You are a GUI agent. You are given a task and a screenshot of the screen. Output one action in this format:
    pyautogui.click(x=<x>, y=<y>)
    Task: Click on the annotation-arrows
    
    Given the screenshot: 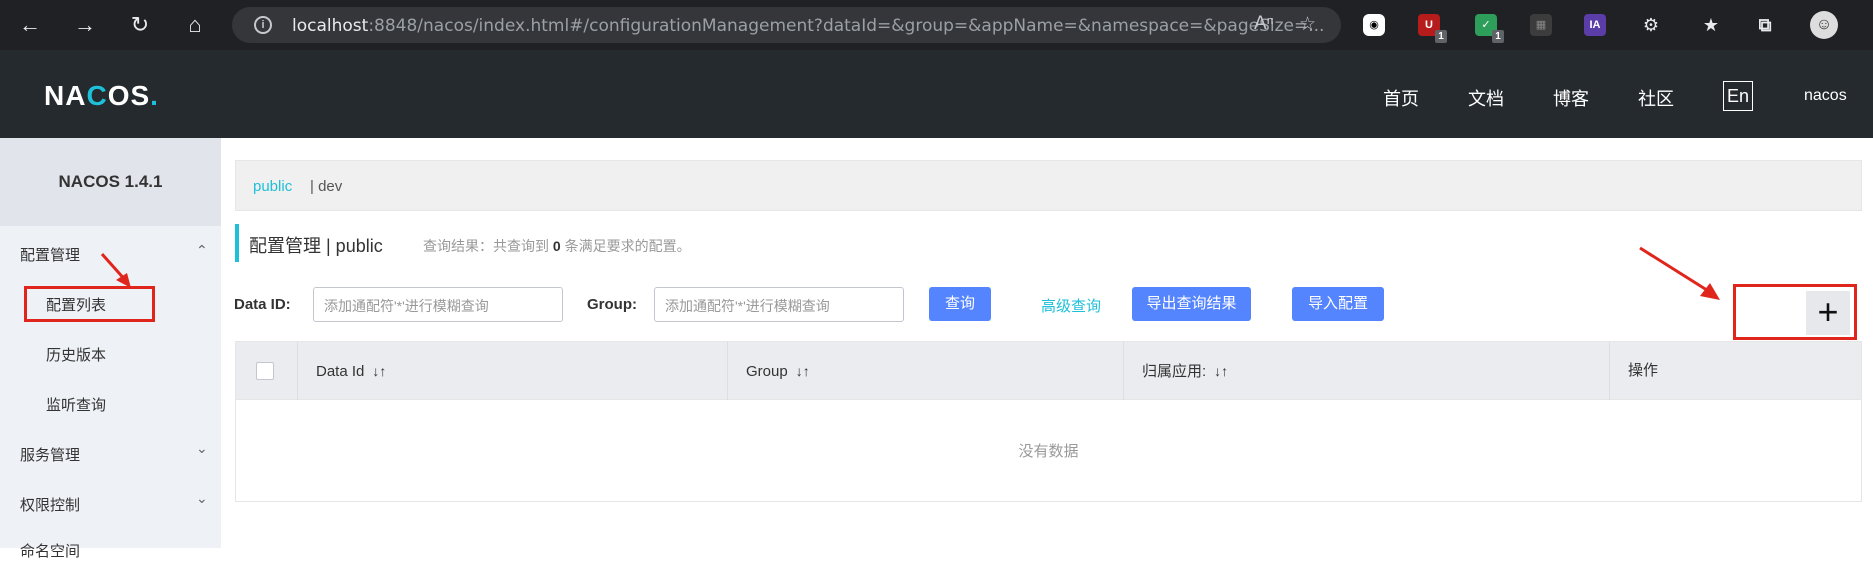 What is the action you would take?
    pyautogui.click(x=910, y=273)
    